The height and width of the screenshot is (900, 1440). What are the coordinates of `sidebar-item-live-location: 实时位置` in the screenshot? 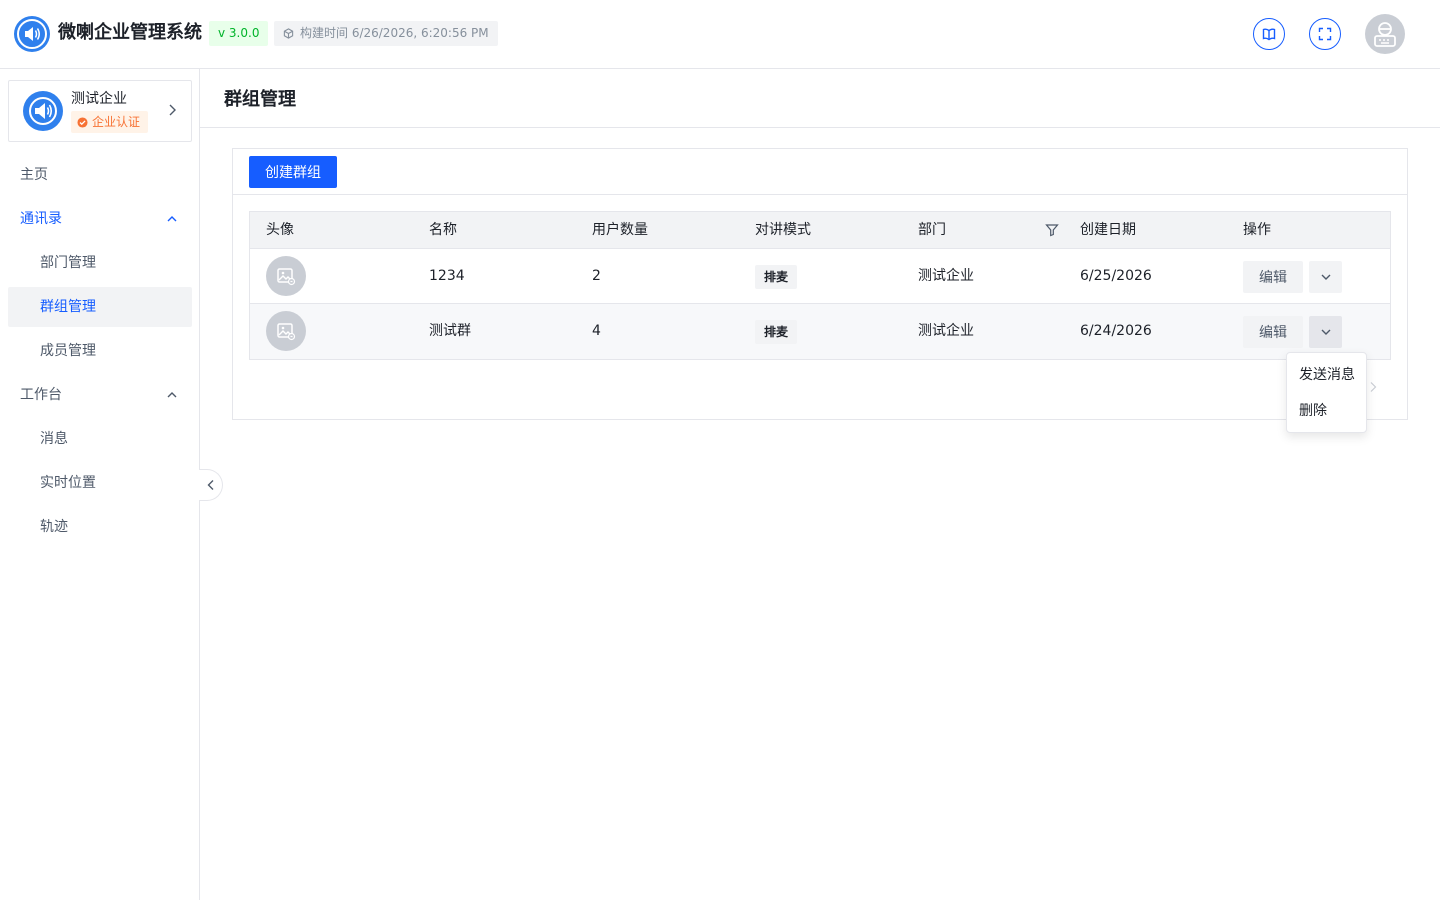 It's located at (100, 483).